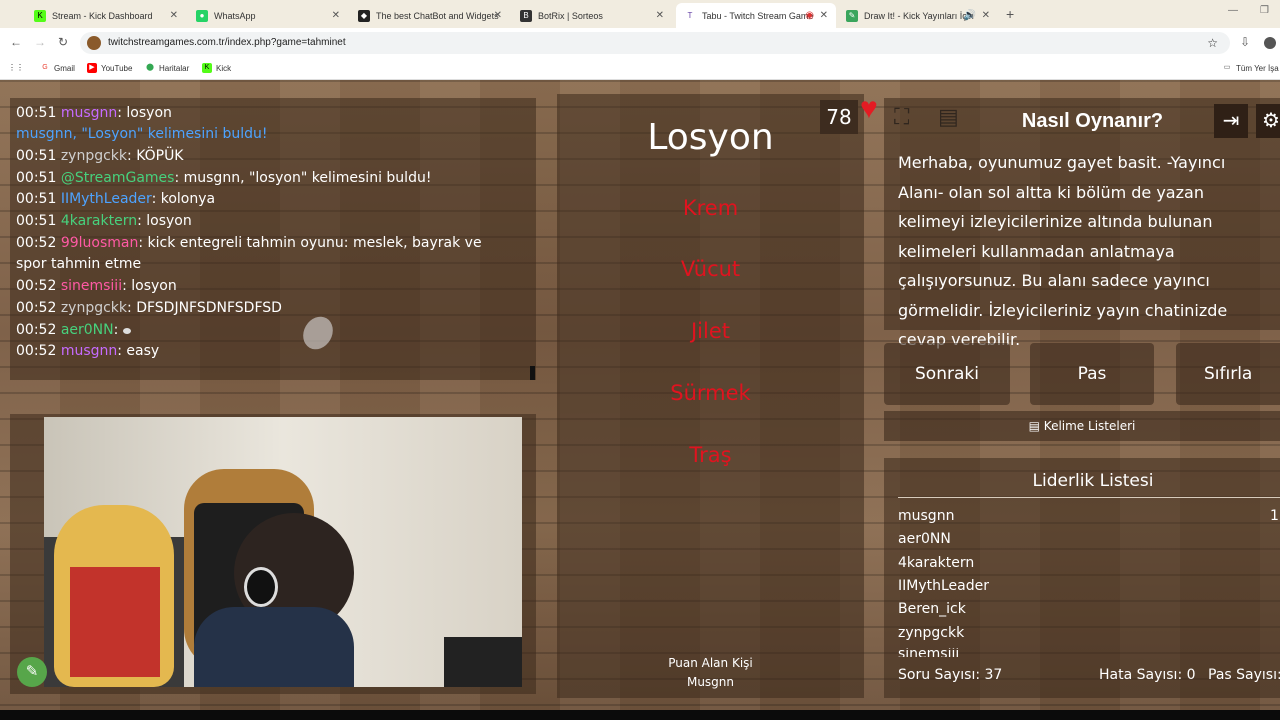 This screenshot has width=1280, height=720. What do you see at coordinates (1244, 675) in the screenshot?
I see `pass-count: Pas Sayısı:` at bounding box center [1244, 675].